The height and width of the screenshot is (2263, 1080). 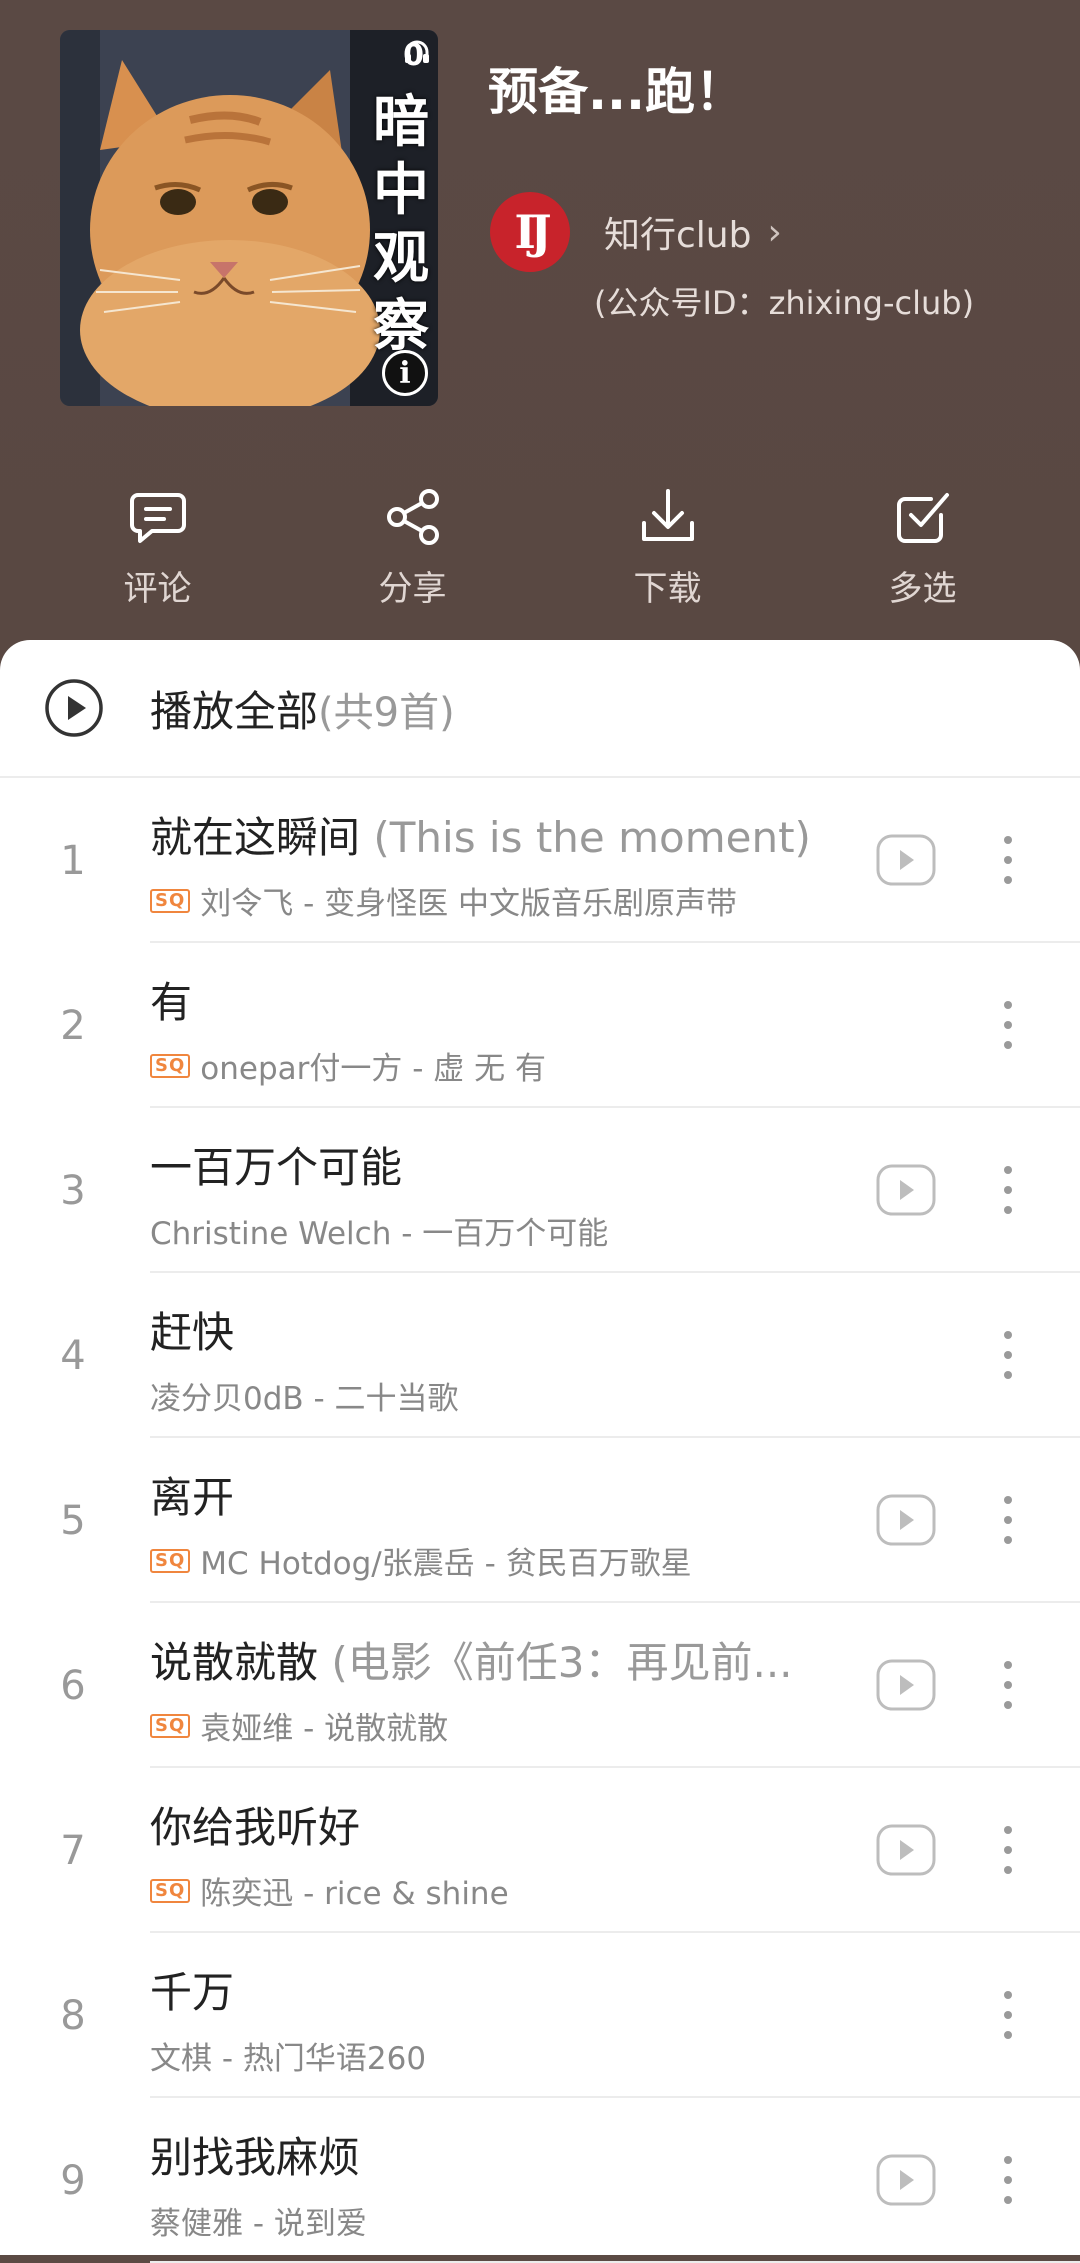 I want to click on song-title: 一百万个可能, so click(x=485, y=1164).